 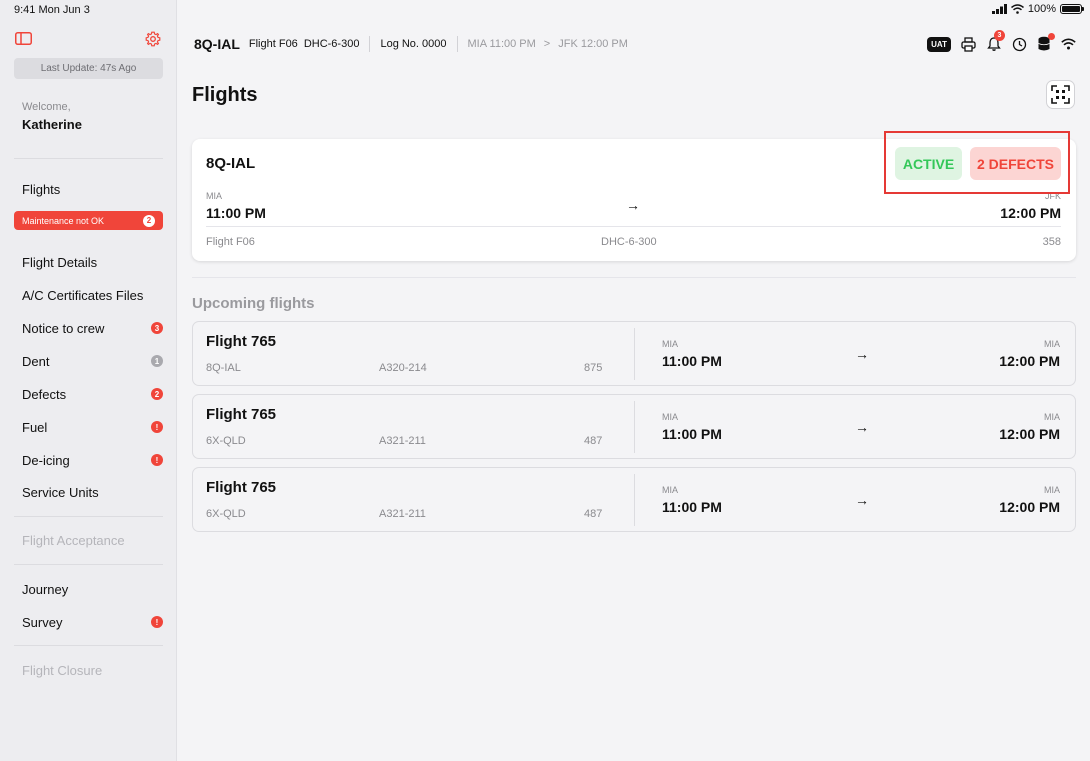 What do you see at coordinates (273, 44) in the screenshot?
I see `header-flight: Flight F06` at bounding box center [273, 44].